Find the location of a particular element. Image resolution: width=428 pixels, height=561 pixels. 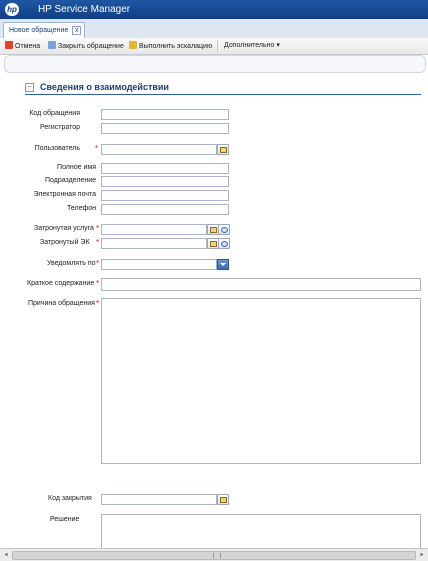

affected-ci-field is located at coordinates (154, 243).